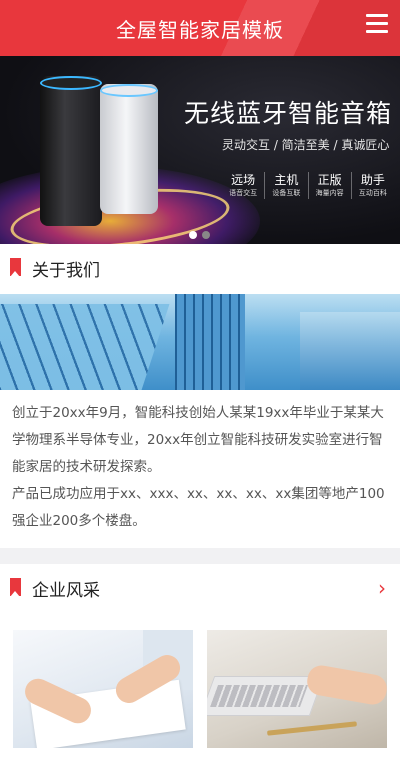 This screenshot has width=400, height=760. What do you see at coordinates (372, 180) in the screenshot?
I see `feature-title: 助手` at bounding box center [372, 180].